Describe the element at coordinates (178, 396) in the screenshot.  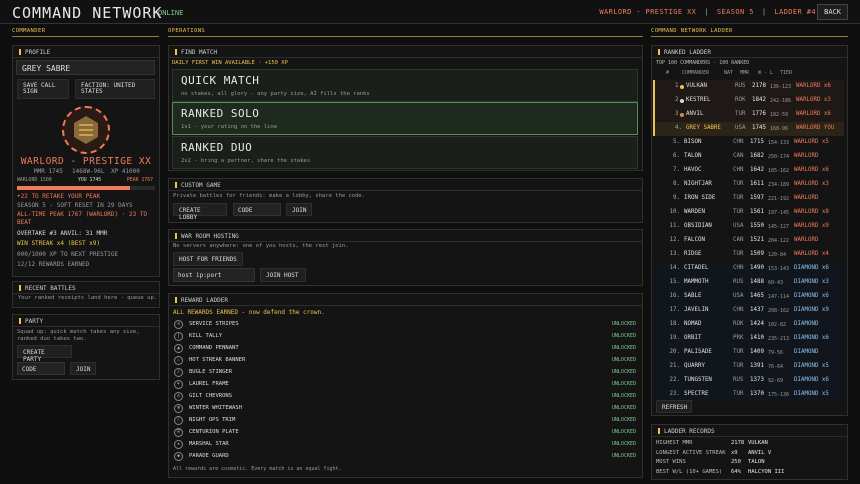
I see `chevron-icon: ∧` at that location.